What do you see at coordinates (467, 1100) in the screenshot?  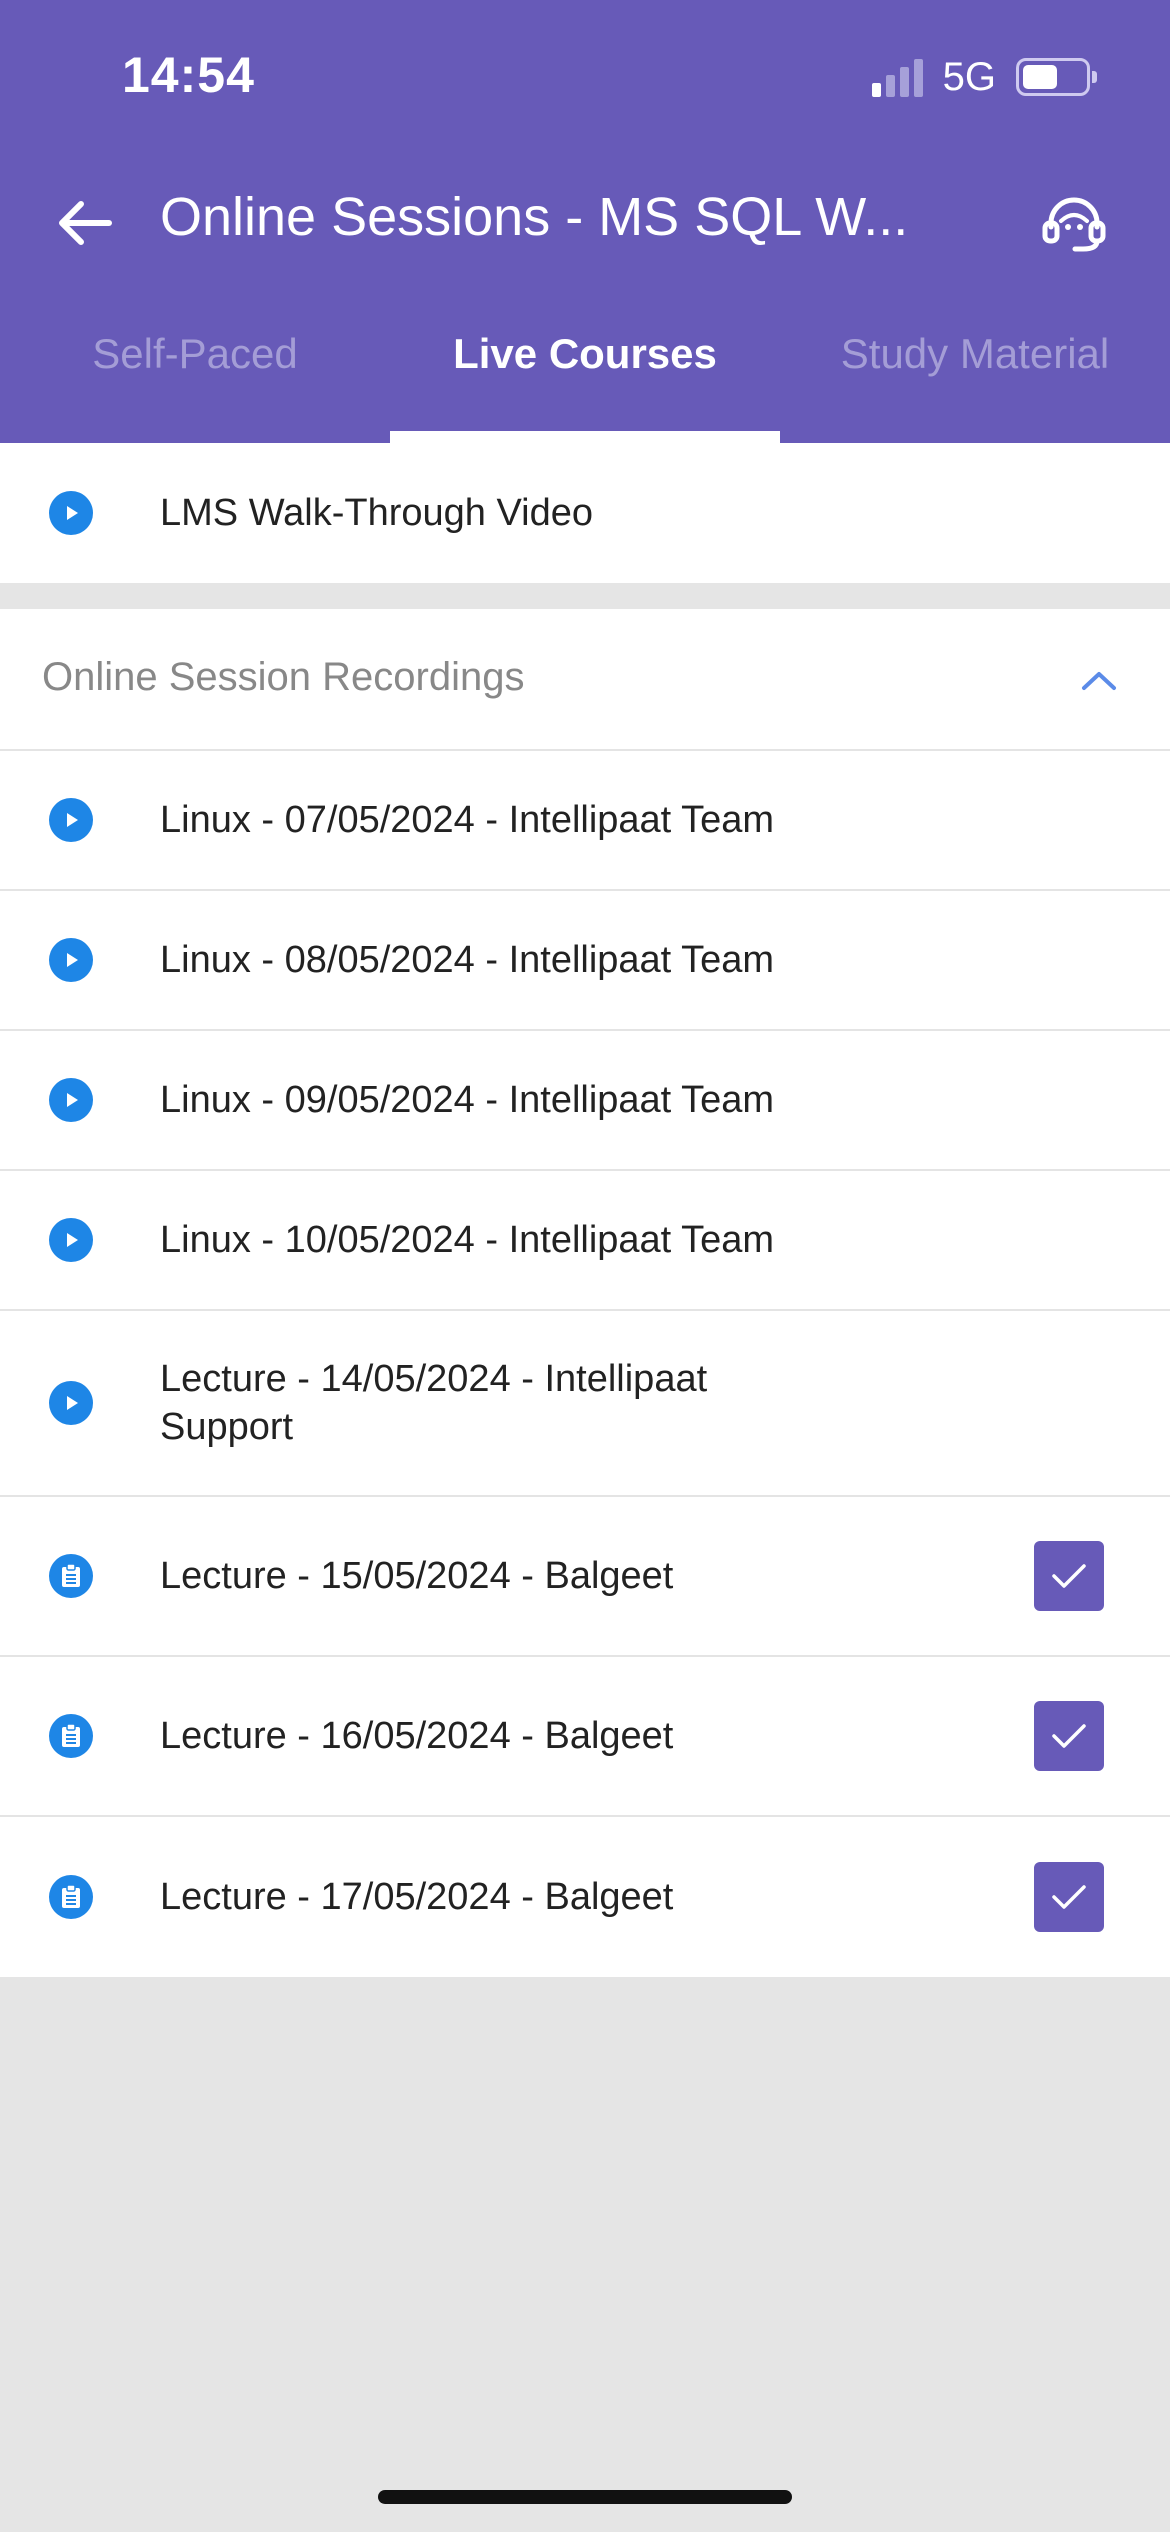 I see `recording-label: Linux - 09/05/2024 - Intellipaat Team` at bounding box center [467, 1100].